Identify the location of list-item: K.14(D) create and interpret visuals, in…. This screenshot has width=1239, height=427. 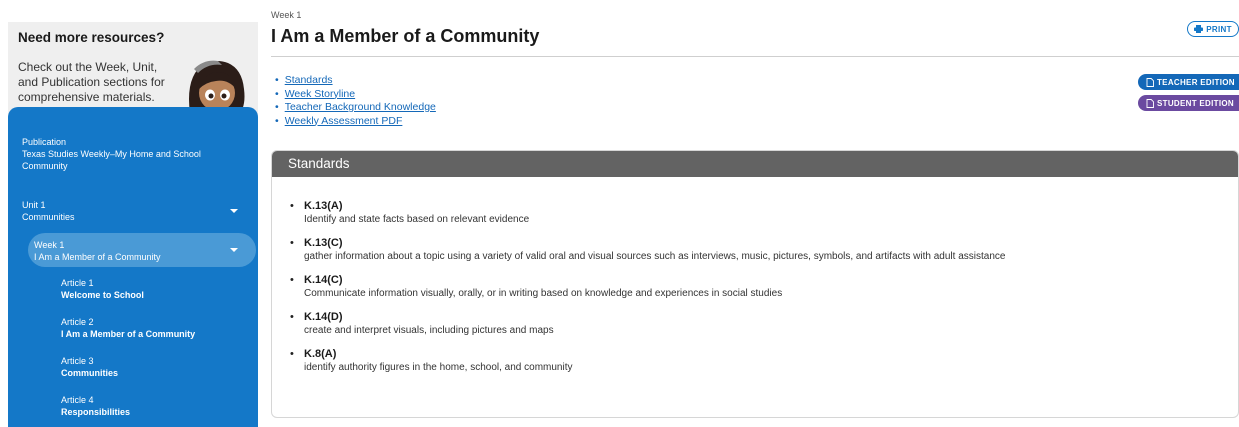
(647, 324).